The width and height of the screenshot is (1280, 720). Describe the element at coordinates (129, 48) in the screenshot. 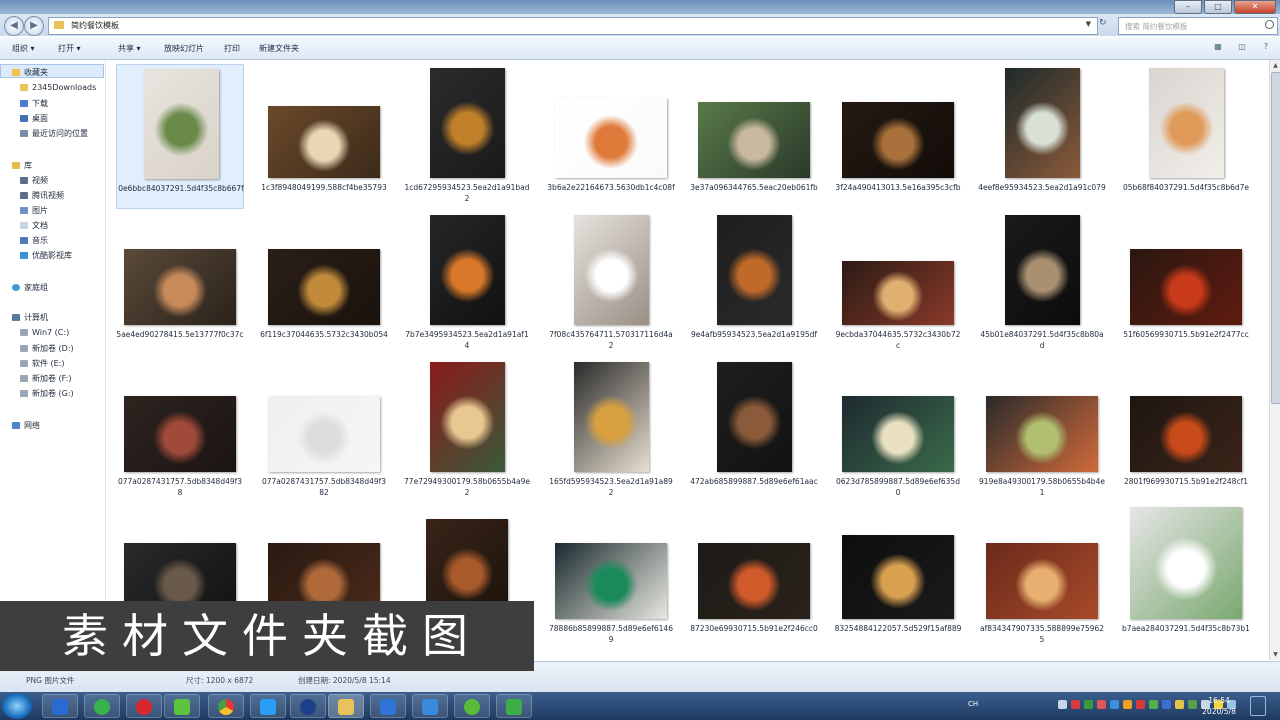

I see `share-button: 共享 ▾` at that location.